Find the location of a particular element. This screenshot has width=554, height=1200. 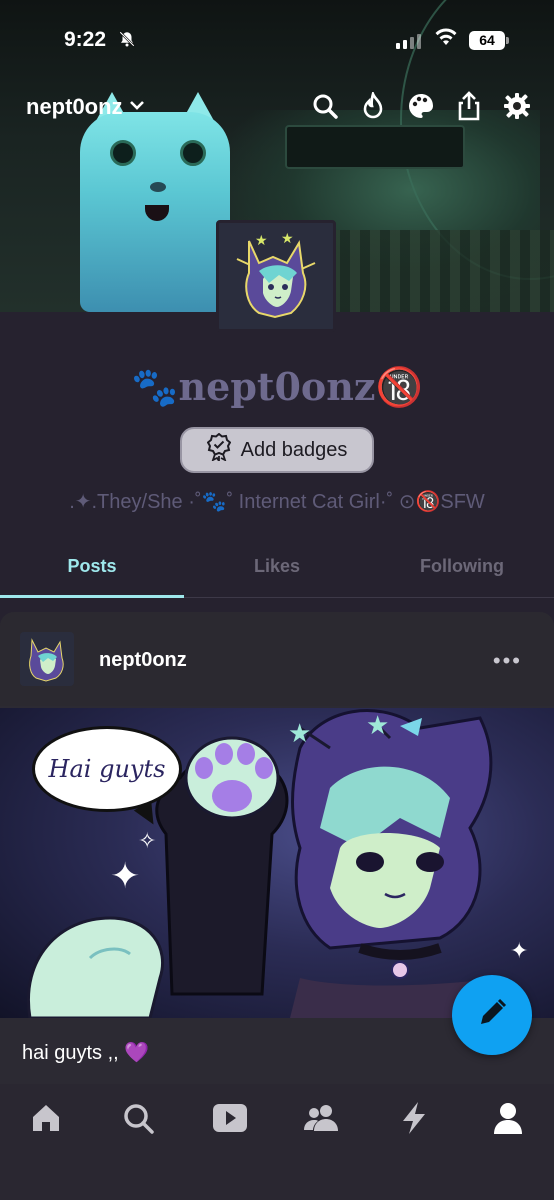

display-name-text: nept0onz is located at coordinates (277, 386).